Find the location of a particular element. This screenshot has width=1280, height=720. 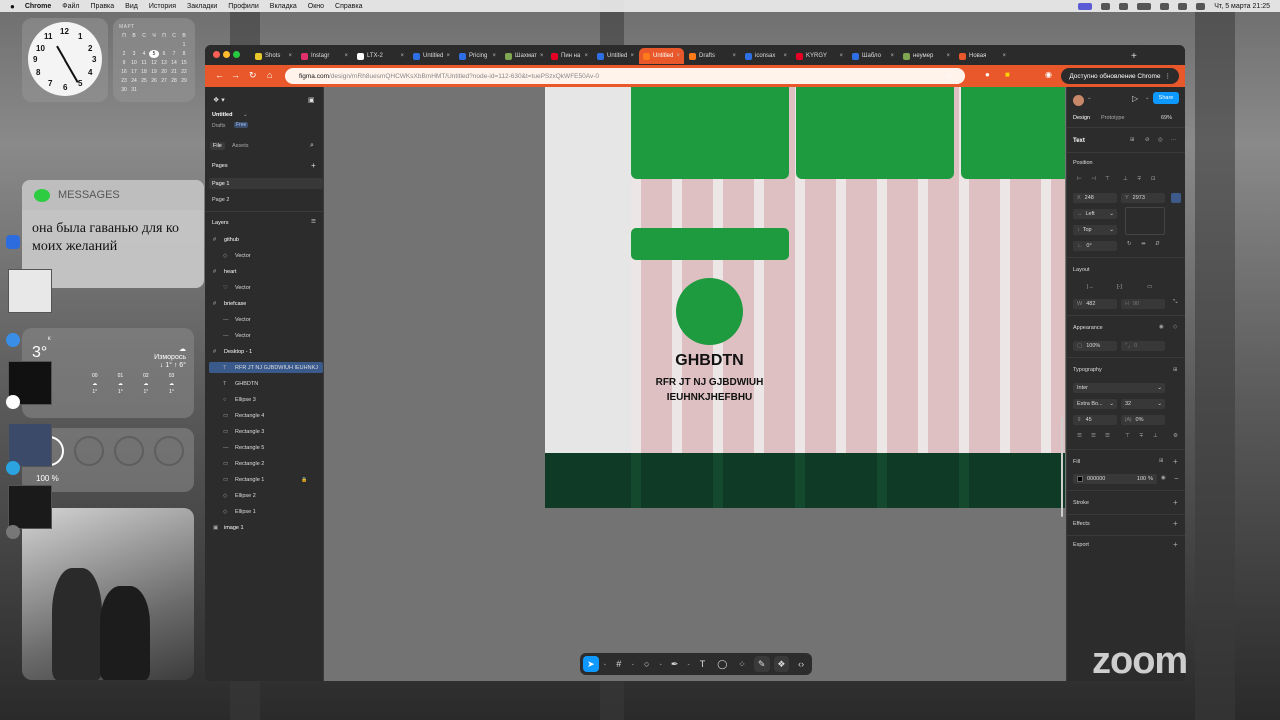

text-align-top-icon: ⊤ is located at coordinates (1127, 436).